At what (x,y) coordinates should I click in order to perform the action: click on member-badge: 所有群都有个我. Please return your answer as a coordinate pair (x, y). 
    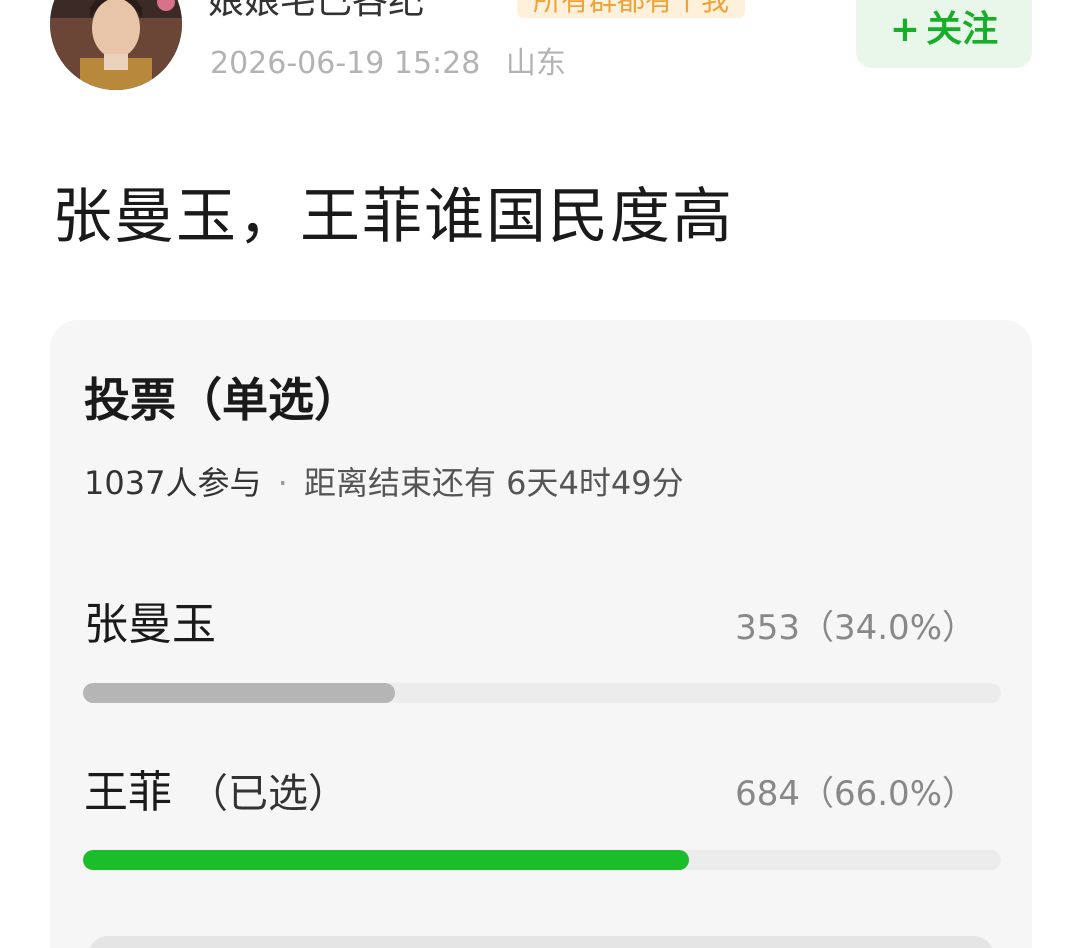
    Looking at the image, I should click on (631, 9).